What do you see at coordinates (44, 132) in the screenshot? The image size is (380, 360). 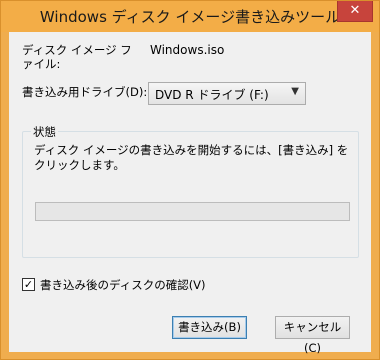 I see `status-group-title: 状態` at bounding box center [44, 132].